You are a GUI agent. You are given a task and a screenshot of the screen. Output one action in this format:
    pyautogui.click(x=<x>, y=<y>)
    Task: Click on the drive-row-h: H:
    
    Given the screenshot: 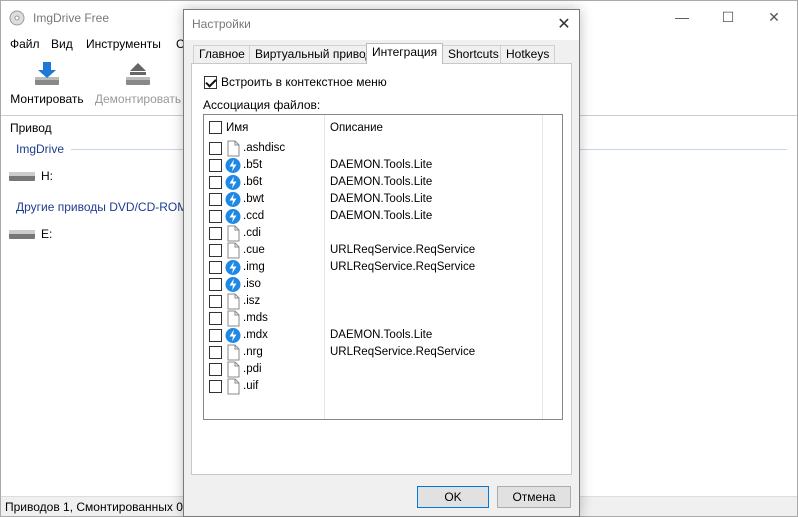 What is the action you would take?
    pyautogui.click(x=31, y=176)
    